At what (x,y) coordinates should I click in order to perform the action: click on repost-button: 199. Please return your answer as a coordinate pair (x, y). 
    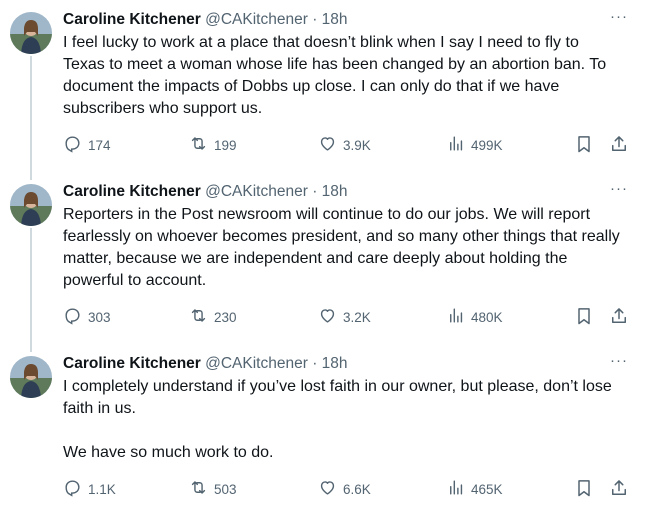
    Looking at the image, I should click on (213, 145).